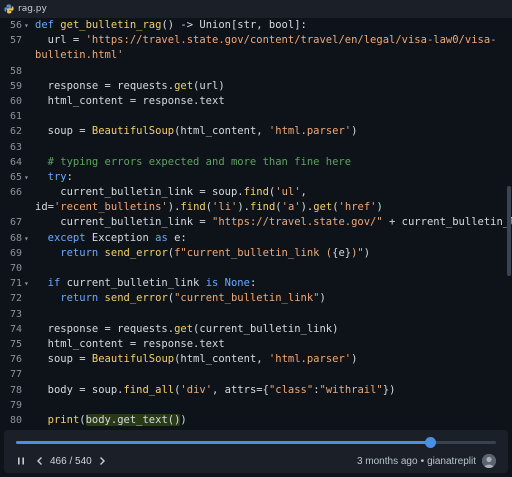 Image resolution: width=512 pixels, height=477 pixels. Describe the element at coordinates (180, 237) in the screenshot. I see `code-token: e:` at that location.